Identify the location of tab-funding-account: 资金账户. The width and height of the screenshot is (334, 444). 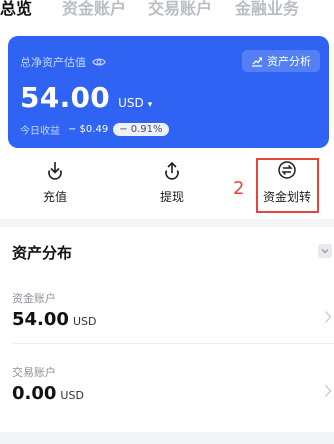
(94, 9).